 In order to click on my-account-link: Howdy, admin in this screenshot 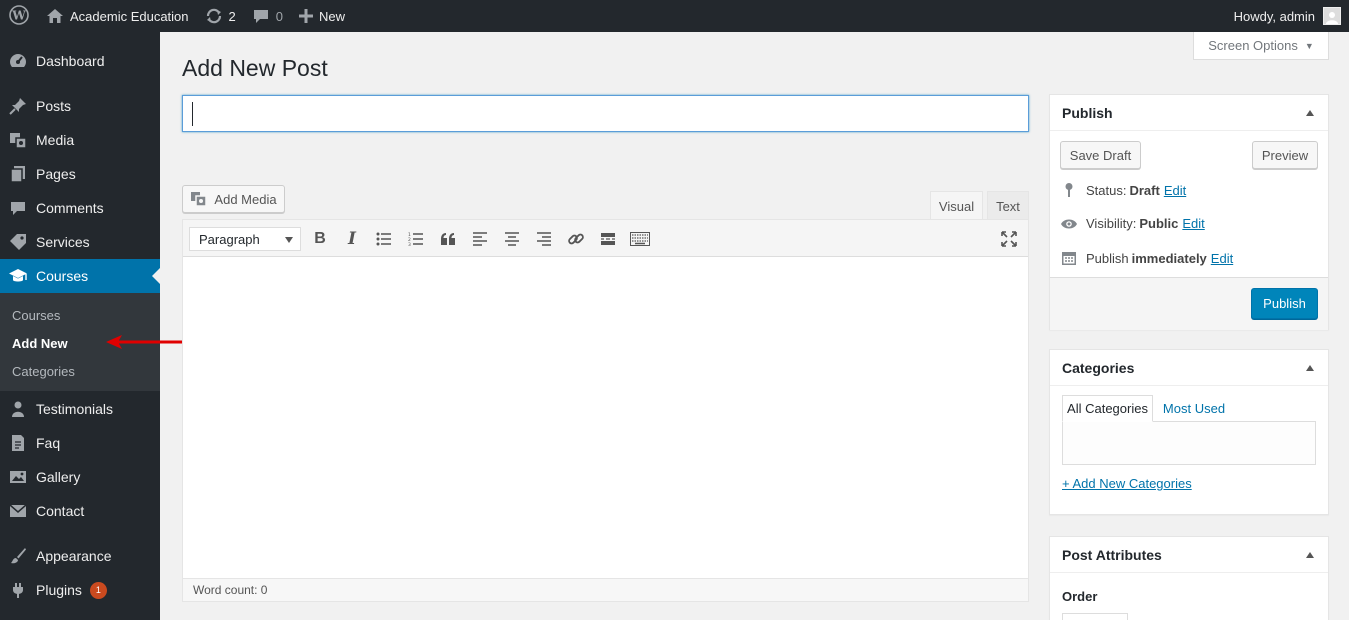, I will do `click(1291, 16)`.